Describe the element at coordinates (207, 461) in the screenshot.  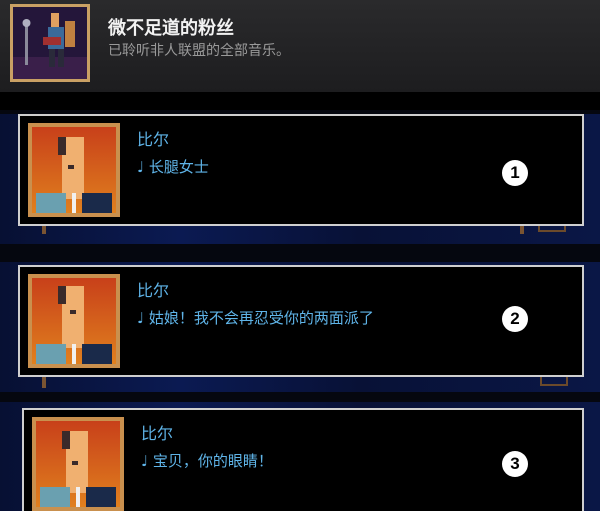
I see `dialog-line: ♩ 宝贝，你的眼睛！` at that location.